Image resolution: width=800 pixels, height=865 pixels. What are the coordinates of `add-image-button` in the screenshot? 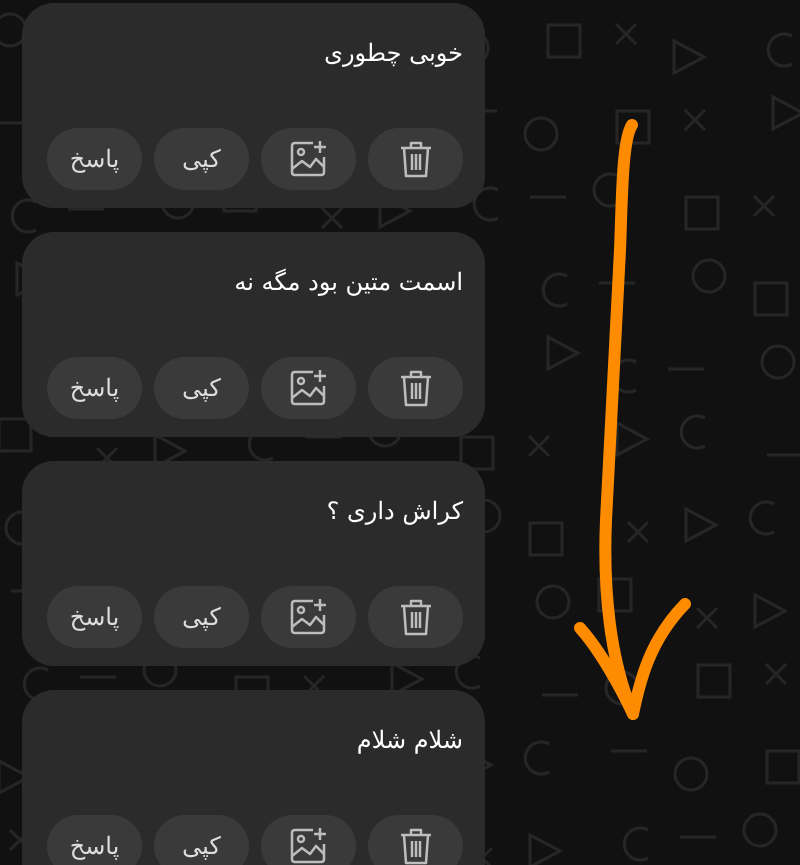 It's located at (308, 840).